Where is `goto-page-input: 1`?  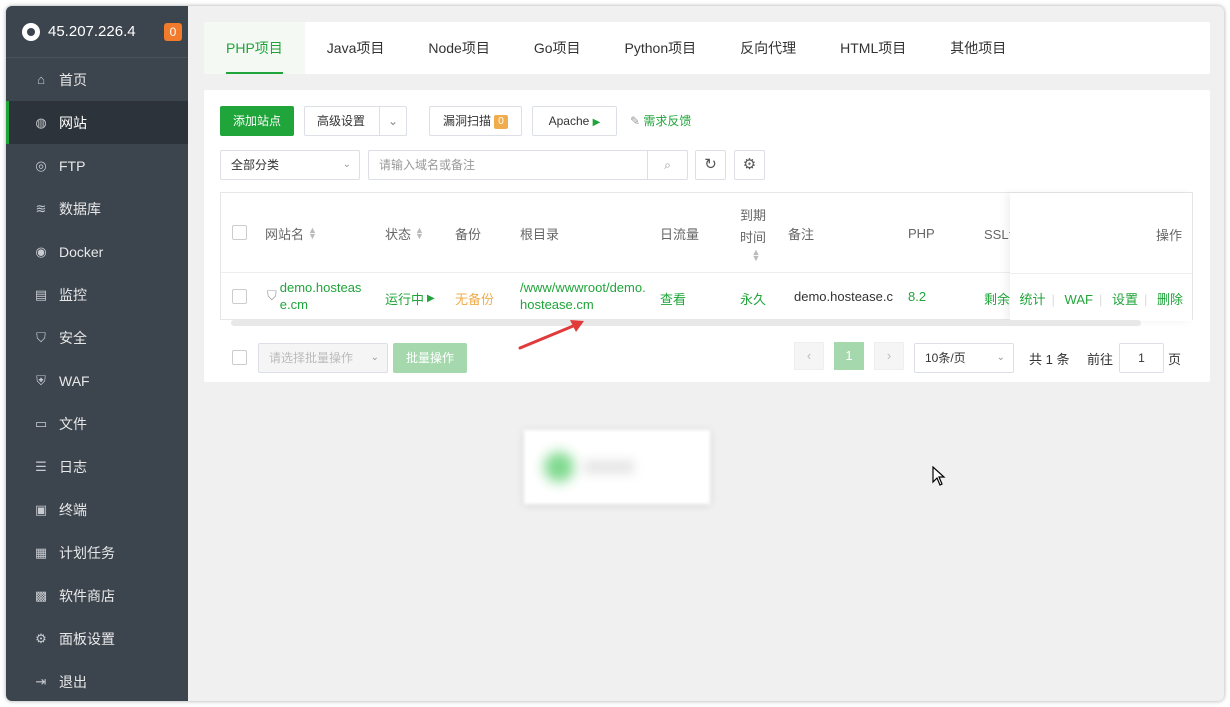 goto-page-input: 1 is located at coordinates (1141, 358).